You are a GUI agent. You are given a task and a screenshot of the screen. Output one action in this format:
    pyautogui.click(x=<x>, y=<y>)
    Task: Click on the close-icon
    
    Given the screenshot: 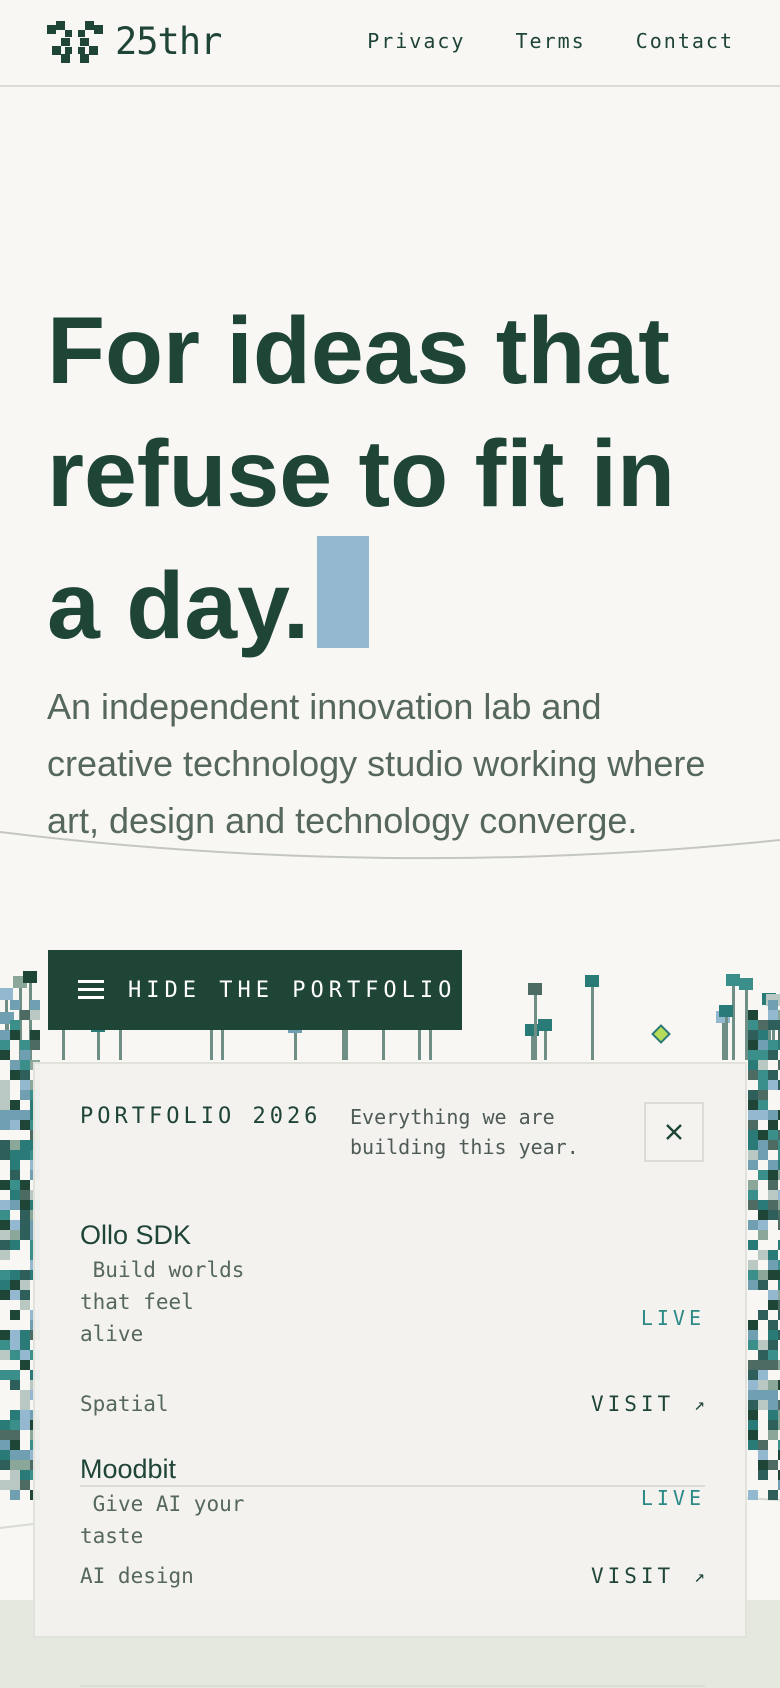 What is the action you would take?
    pyautogui.click(x=674, y=1132)
    